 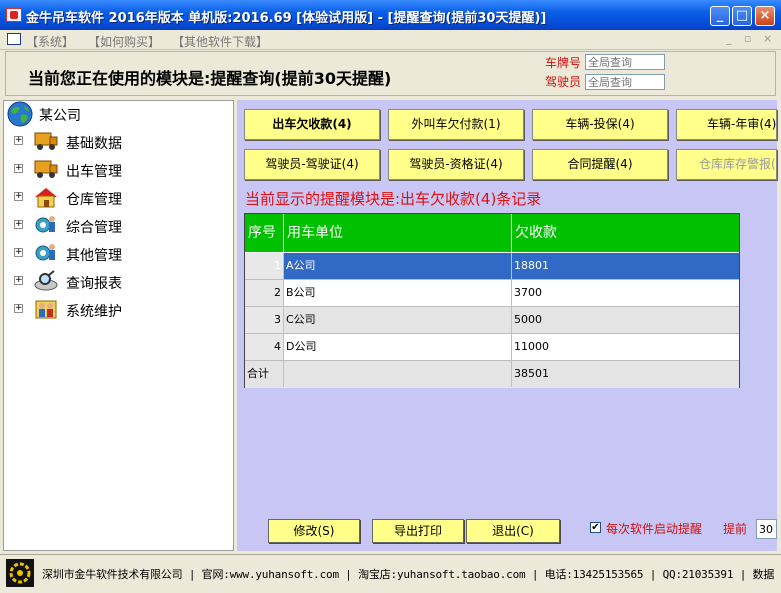 What do you see at coordinates (625, 320) in the screenshot?
I see `cell-amount: 5000` at bounding box center [625, 320].